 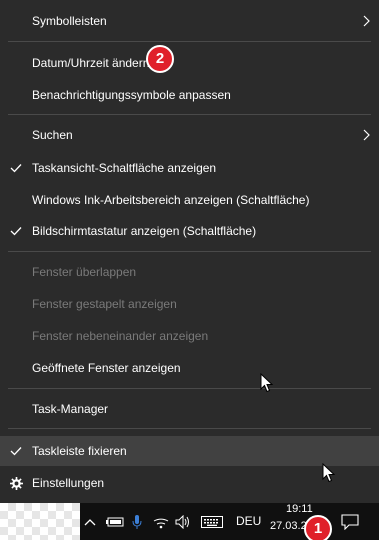 I want to click on menu-item-taskansicht: Taskansicht-Schaltfläche anzeigen, so click(x=189, y=168).